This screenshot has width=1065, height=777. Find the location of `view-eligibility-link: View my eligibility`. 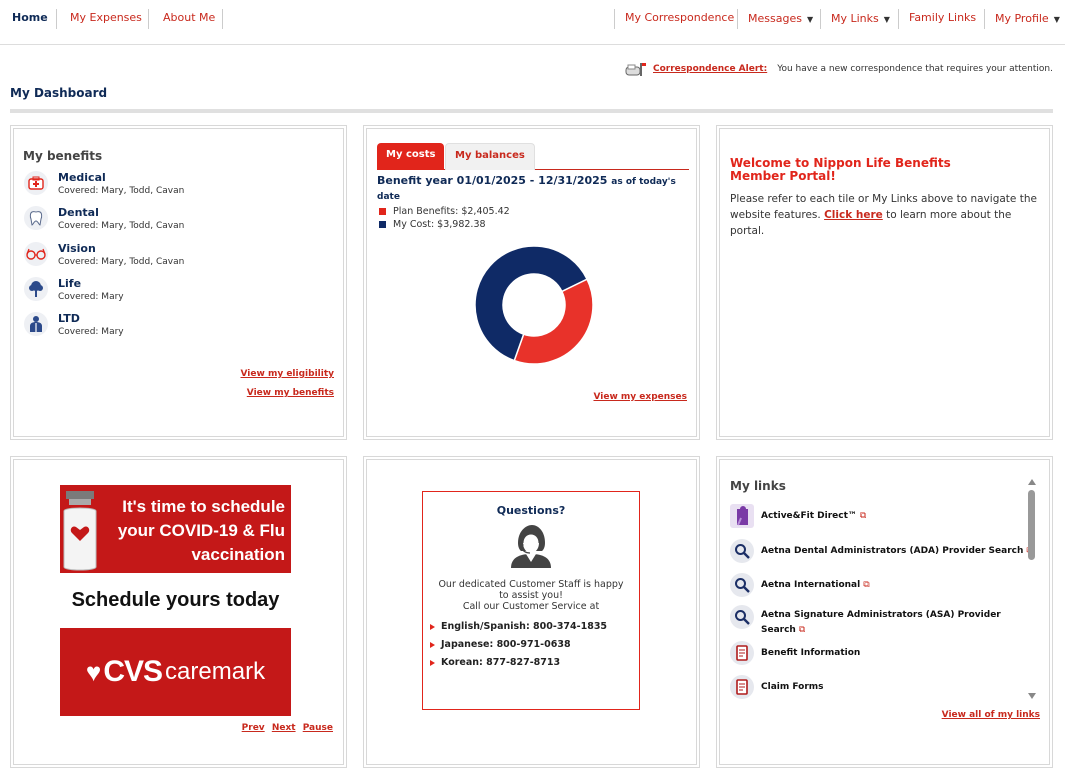

view-eligibility-link: View my eligibility is located at coordinates (288, 374).